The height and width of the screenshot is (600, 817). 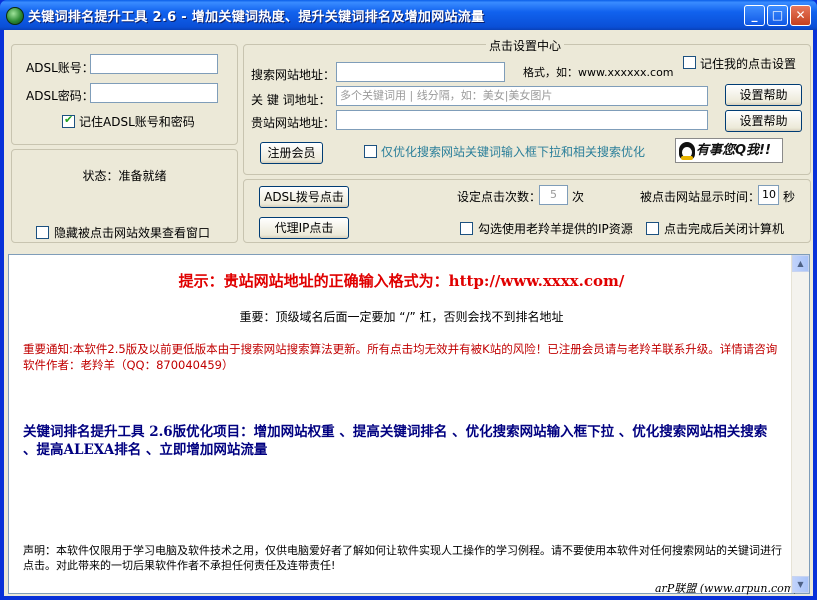 What do you see at coordinates (401, 317) in the screenshot?
I see `important-note: 重要：顶级域名后面一定要加 “/” 杠，否则会找不到排名地址` at bounding box center [401, 317].